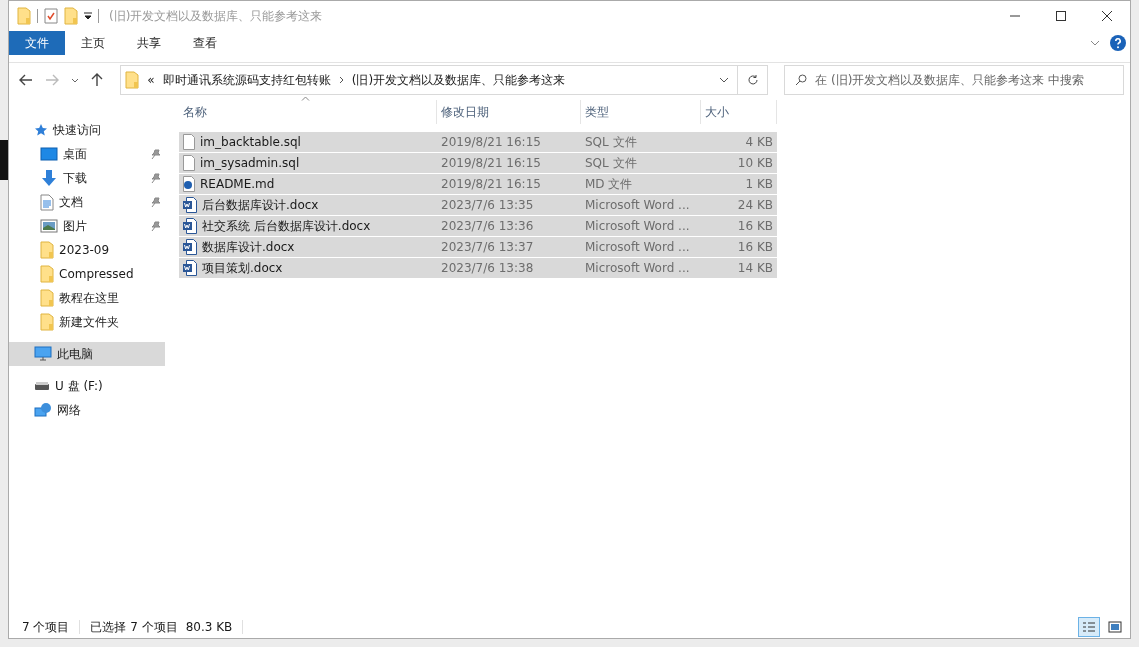  Describe the element at coordinates (47, 202) in the screenshot. I see `document-icon` at that location.